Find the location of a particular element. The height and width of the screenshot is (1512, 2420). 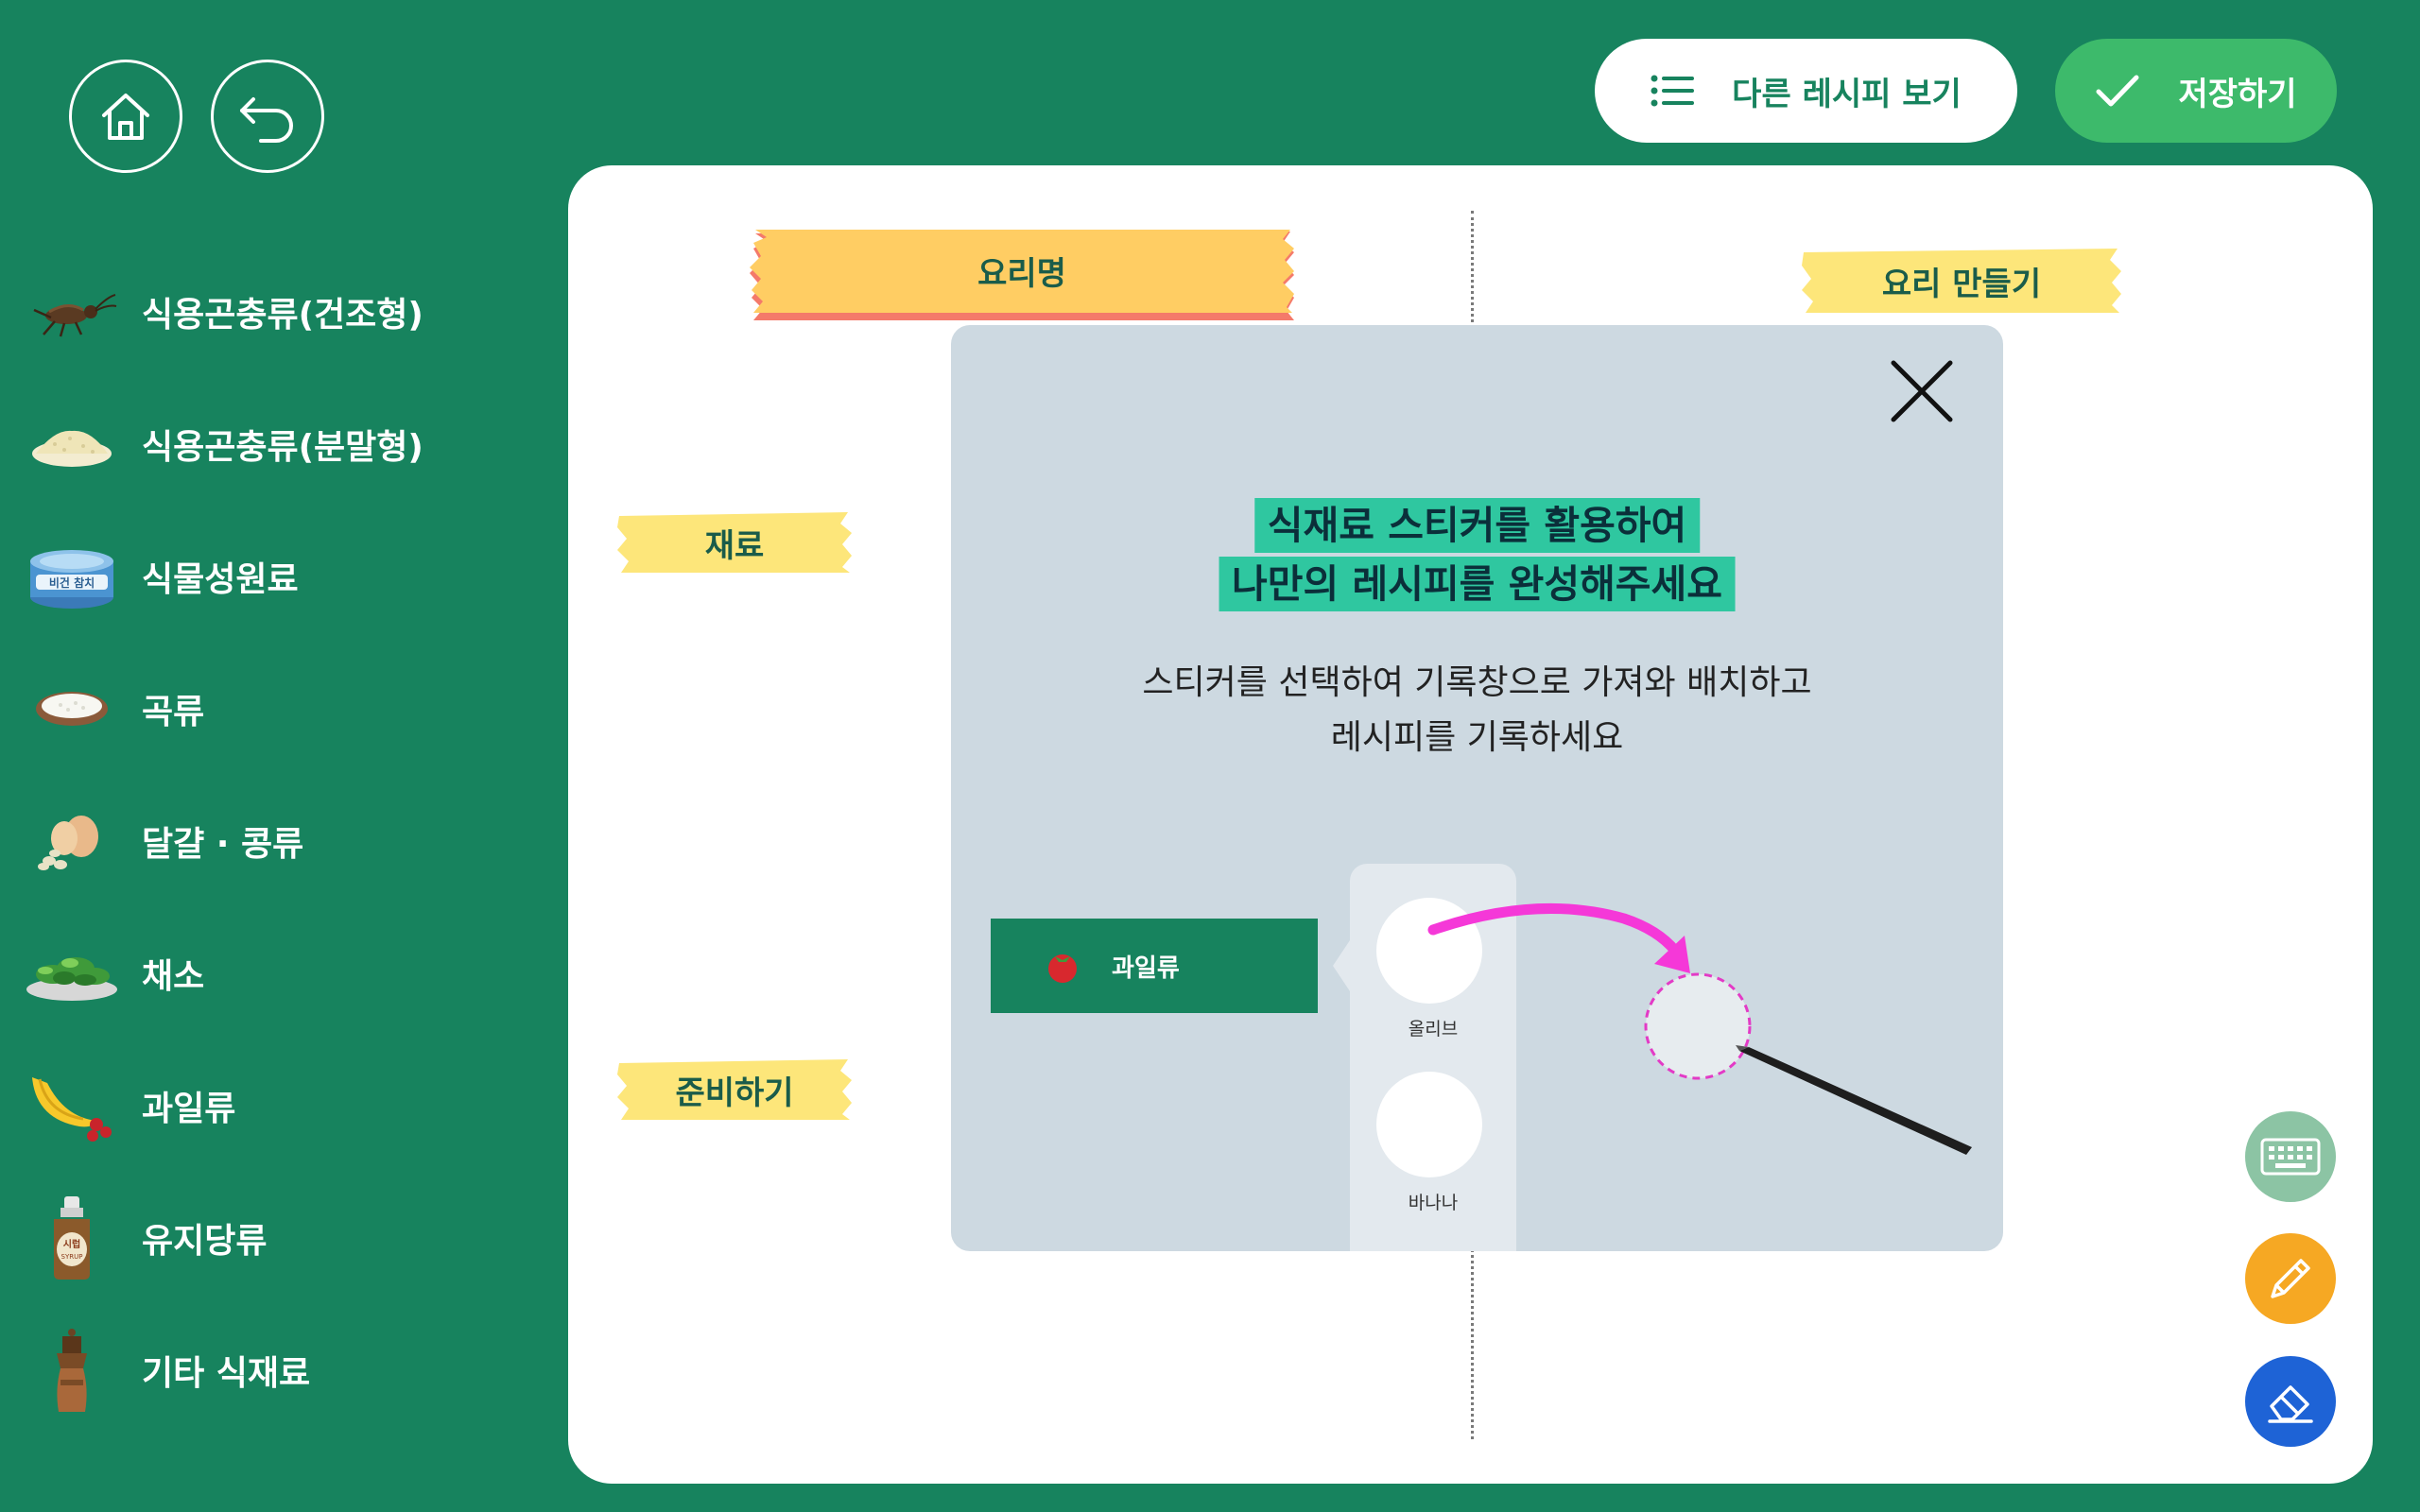

sidebar-item-label: 채소 is located at coordinates (173, 976).